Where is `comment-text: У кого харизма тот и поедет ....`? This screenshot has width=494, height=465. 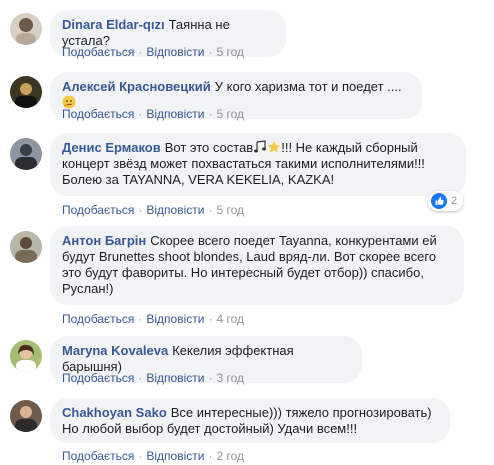 comment-text: У кого харизма тот и поедет .... is located at coordinates (308, 86).